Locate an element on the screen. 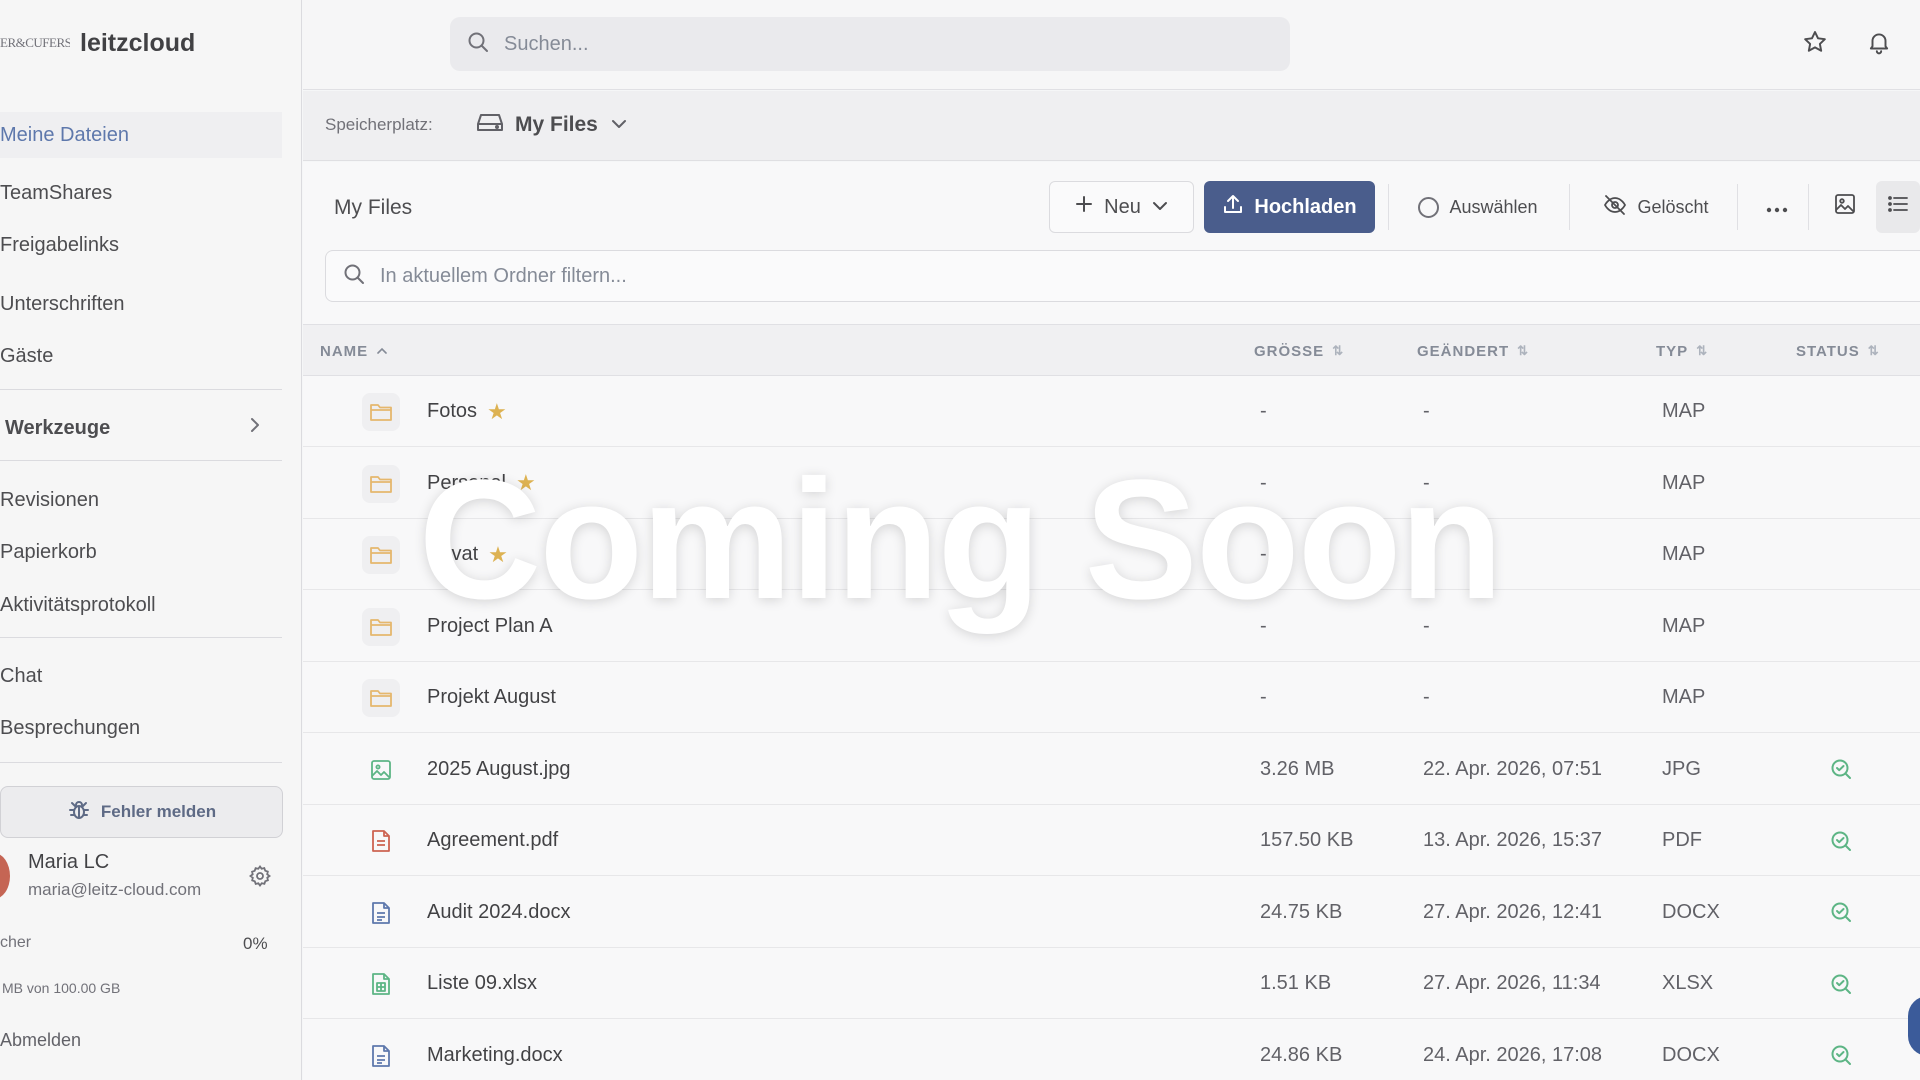 The height and width of the screenshot is (1080, 1920). image-file-icon is located at coordinates (381, 770).